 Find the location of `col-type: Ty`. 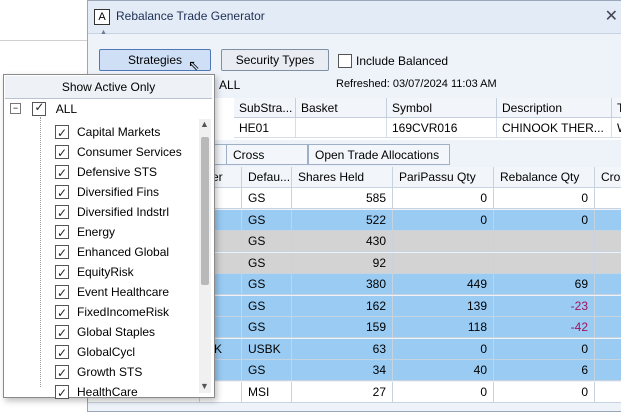

col-type: Ty is located at coordinates (616, 108).